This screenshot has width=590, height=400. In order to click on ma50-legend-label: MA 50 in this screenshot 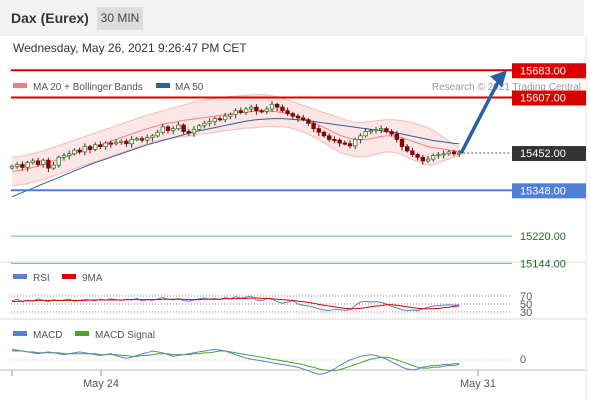, I will do `click(189, 87)`.